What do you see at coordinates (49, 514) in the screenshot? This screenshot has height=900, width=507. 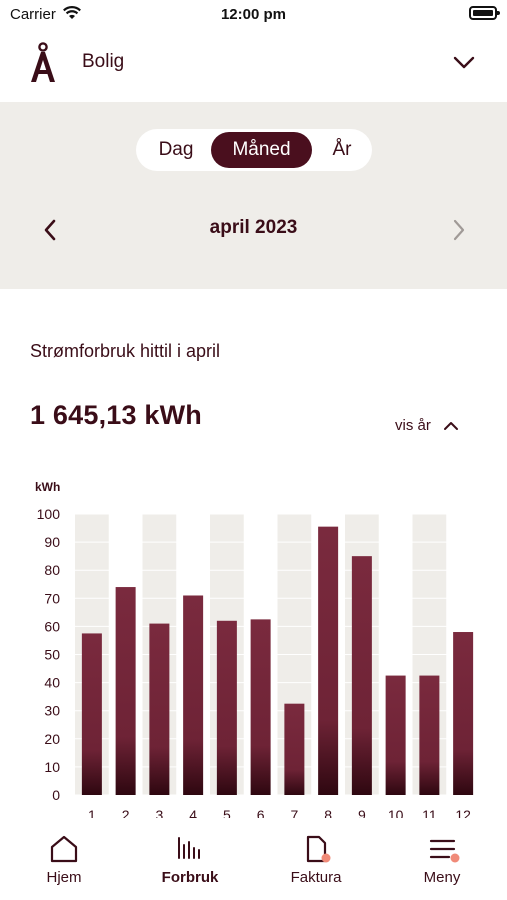 I see `y-tick-label: 100` at bounding box center [49, 514].